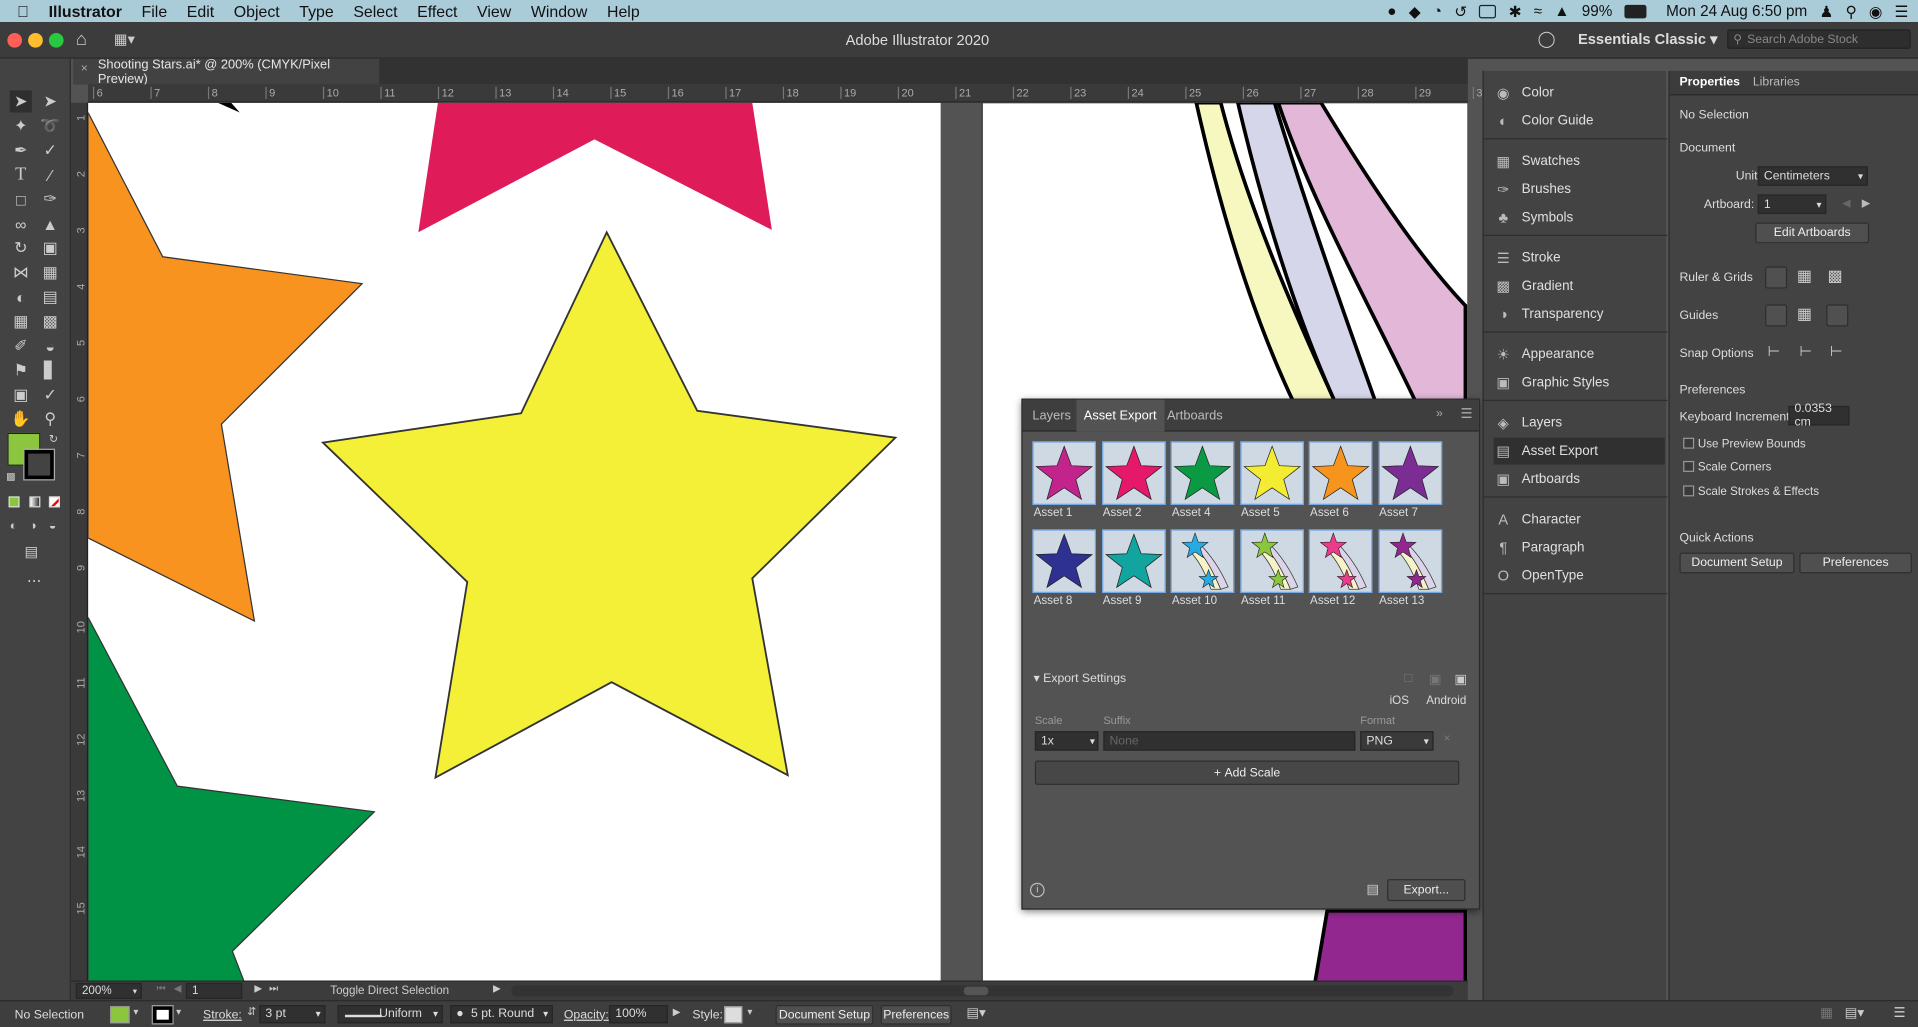 The width and height of the screenshot is (1918, 1027). Describe the element at coordinates (13, 526) in the screenshot. I see `draw-normal-icon: ◐` at that location.